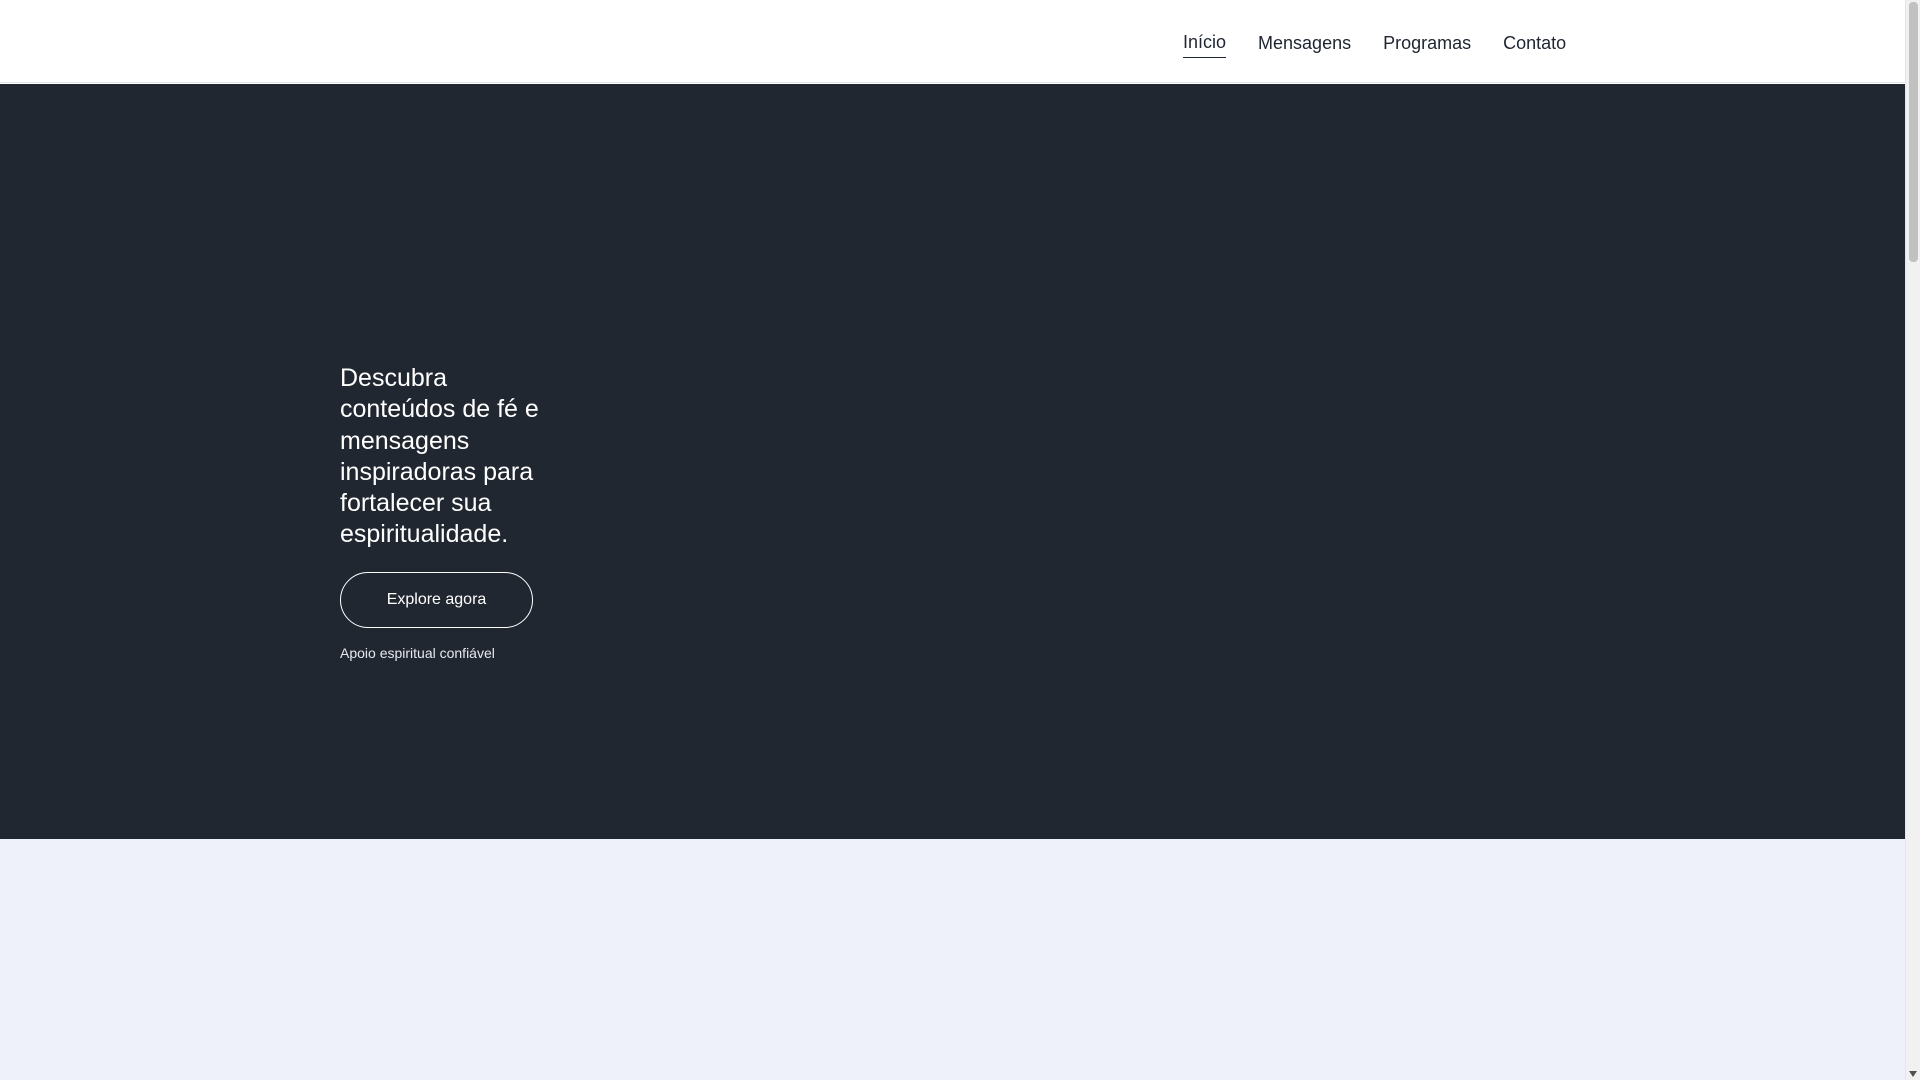  What do you see at coordinates (1912, 540) in the screenshot?
I see `vertical-scrollbar` at bounding box center [1912, 540].